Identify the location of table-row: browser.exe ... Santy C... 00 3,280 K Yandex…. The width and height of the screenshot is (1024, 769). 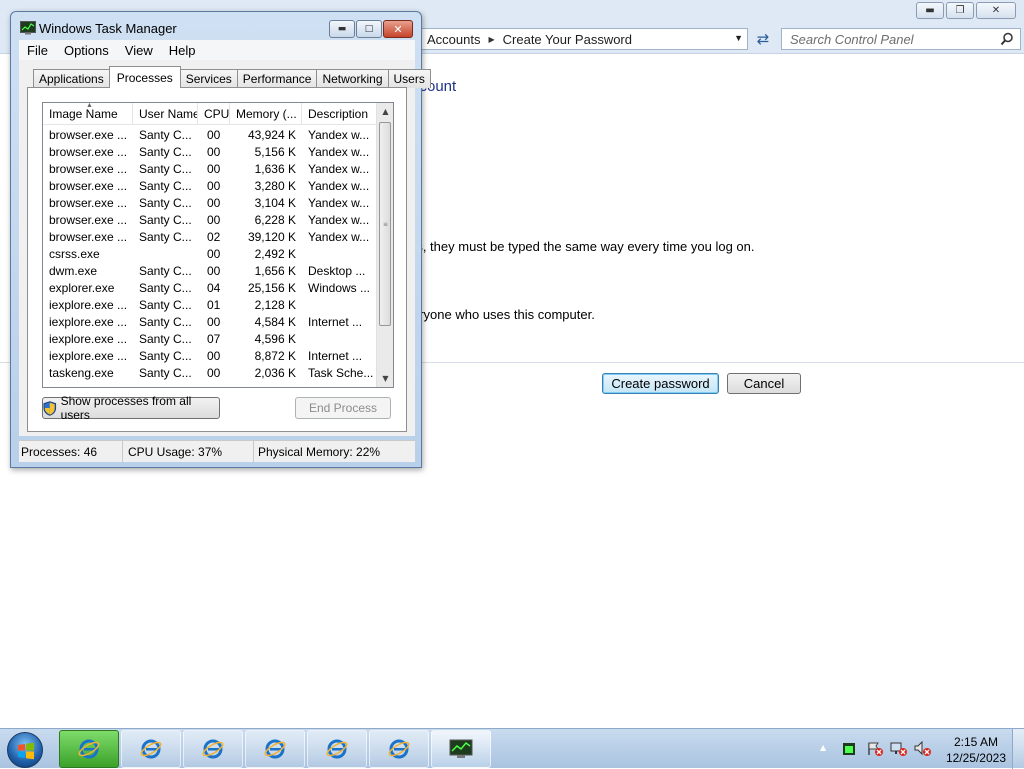
(210, 186).